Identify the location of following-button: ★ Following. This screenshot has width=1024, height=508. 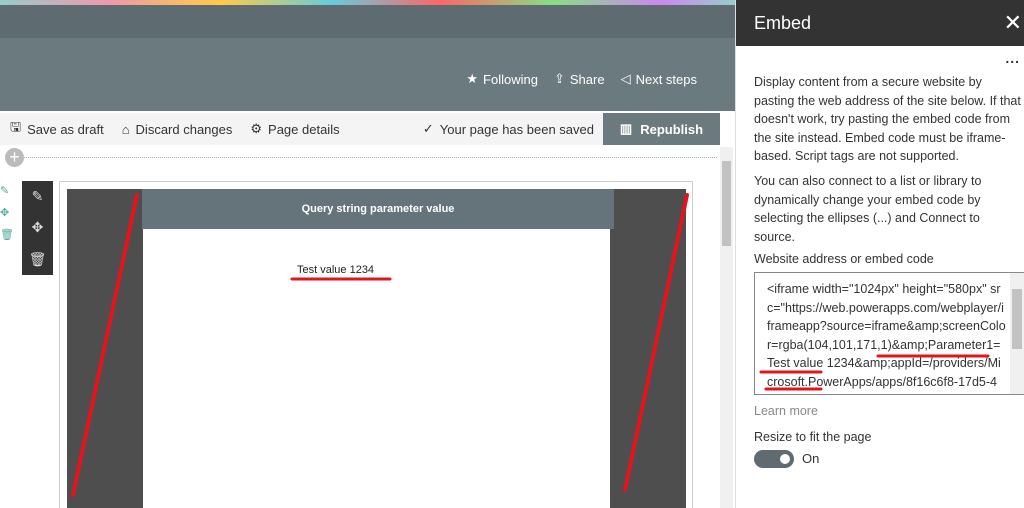
(502, 79).